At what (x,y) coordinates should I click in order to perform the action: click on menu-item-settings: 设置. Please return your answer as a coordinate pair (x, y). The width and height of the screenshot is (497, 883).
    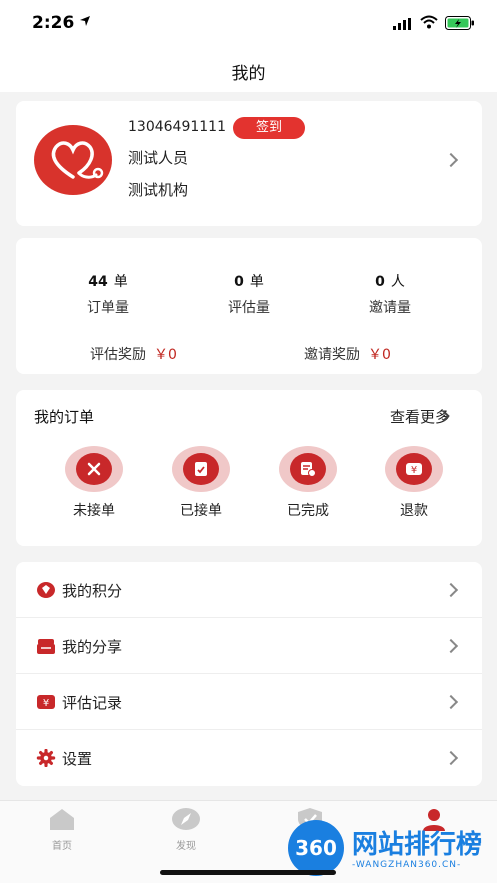
    Looking at the image, I should click on (249, 758).